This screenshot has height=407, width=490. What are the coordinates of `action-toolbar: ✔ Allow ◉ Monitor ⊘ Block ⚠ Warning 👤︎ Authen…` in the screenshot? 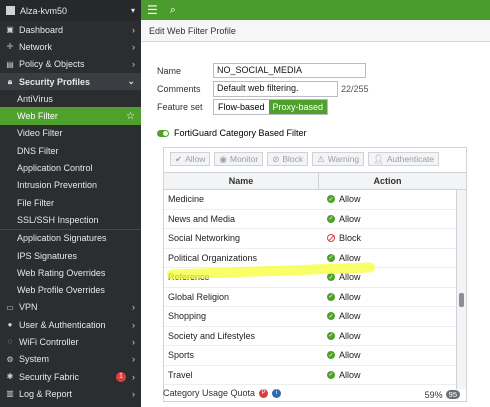 It's located at (315, 159).